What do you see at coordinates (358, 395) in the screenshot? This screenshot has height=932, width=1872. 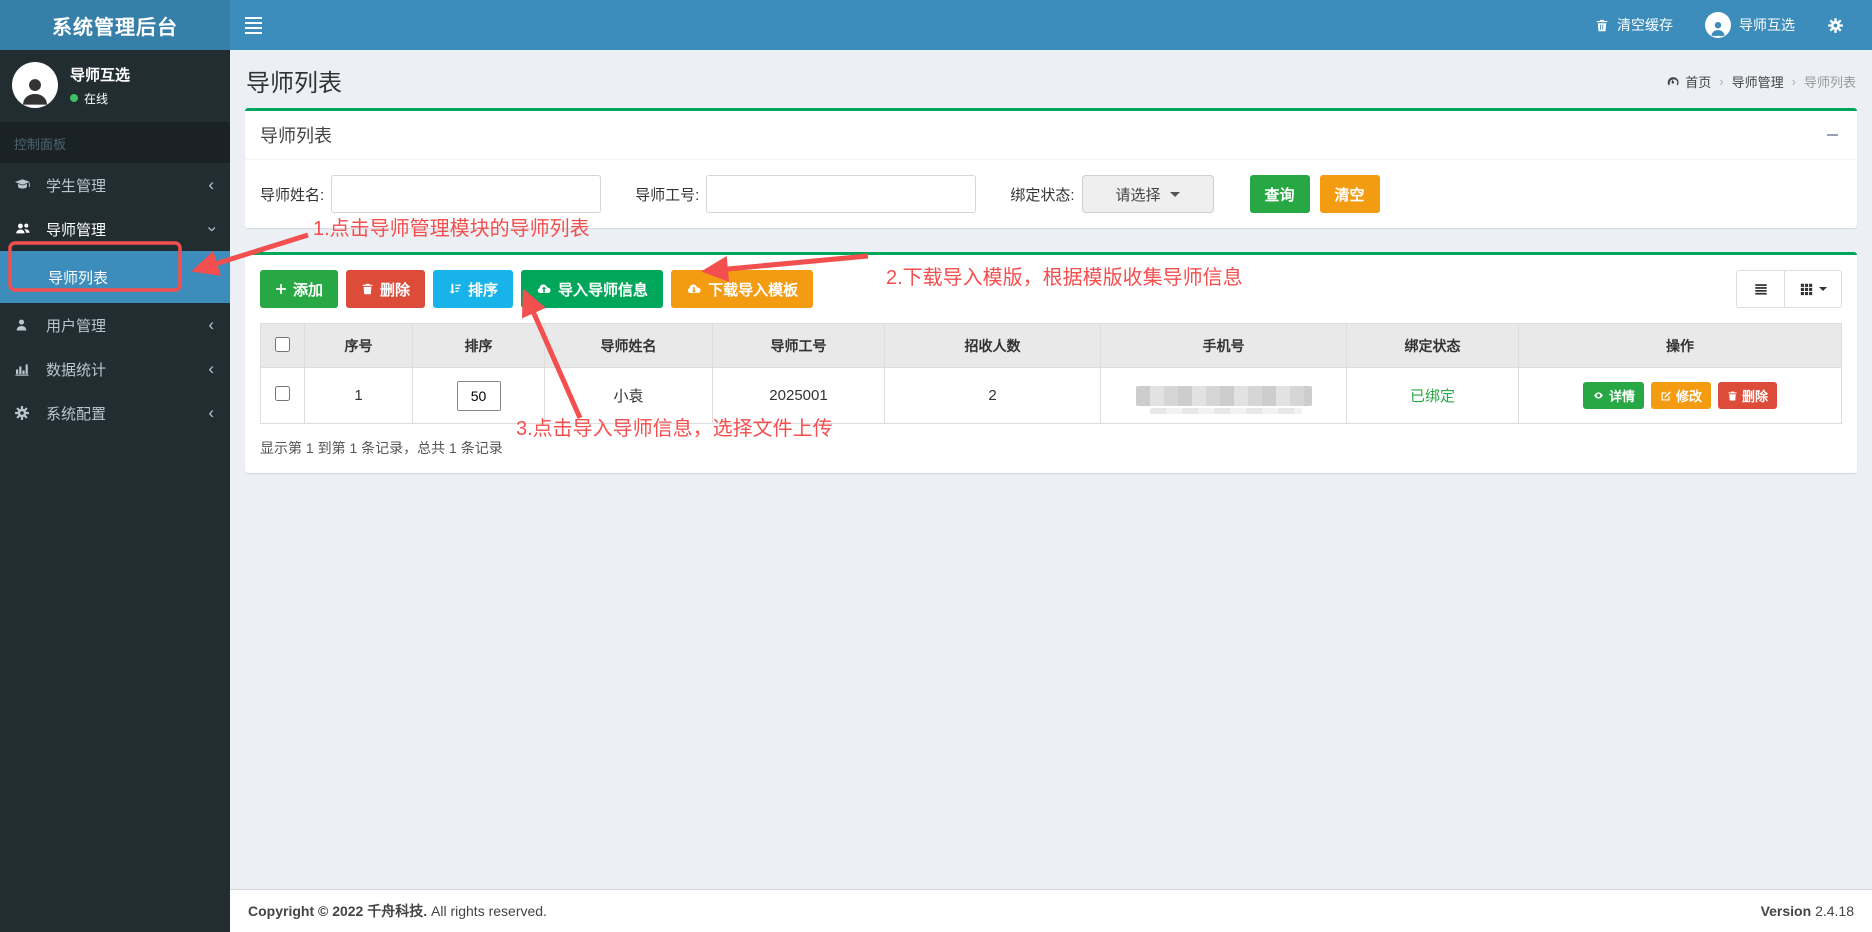 I see `row-index: 1` at bounding box center [358, 395].